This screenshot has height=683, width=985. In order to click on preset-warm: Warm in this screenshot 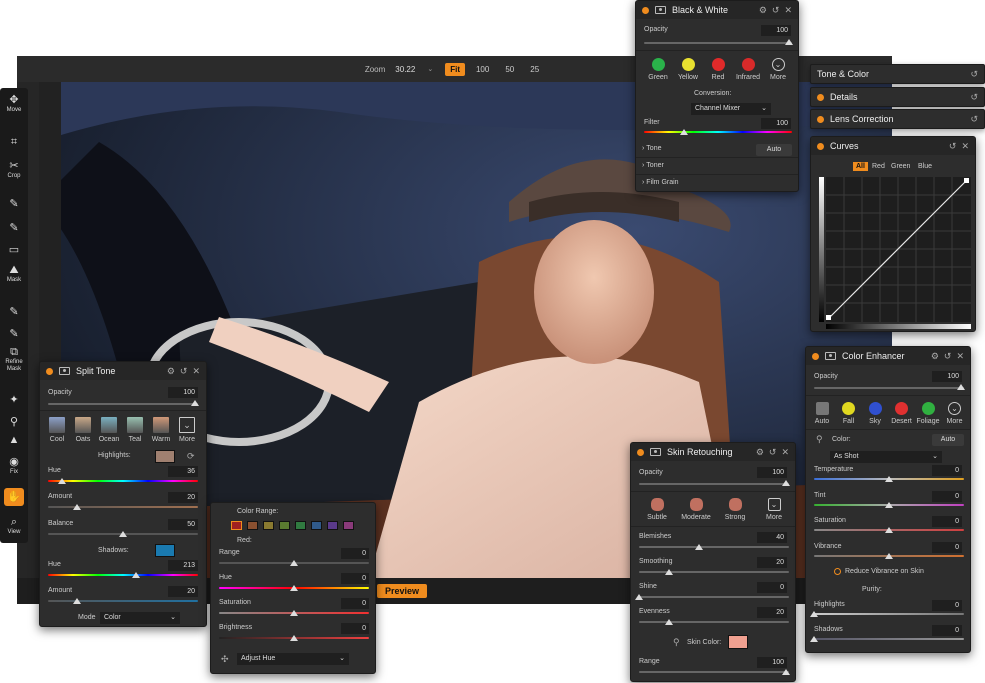, I will do `click(161, 430)`.